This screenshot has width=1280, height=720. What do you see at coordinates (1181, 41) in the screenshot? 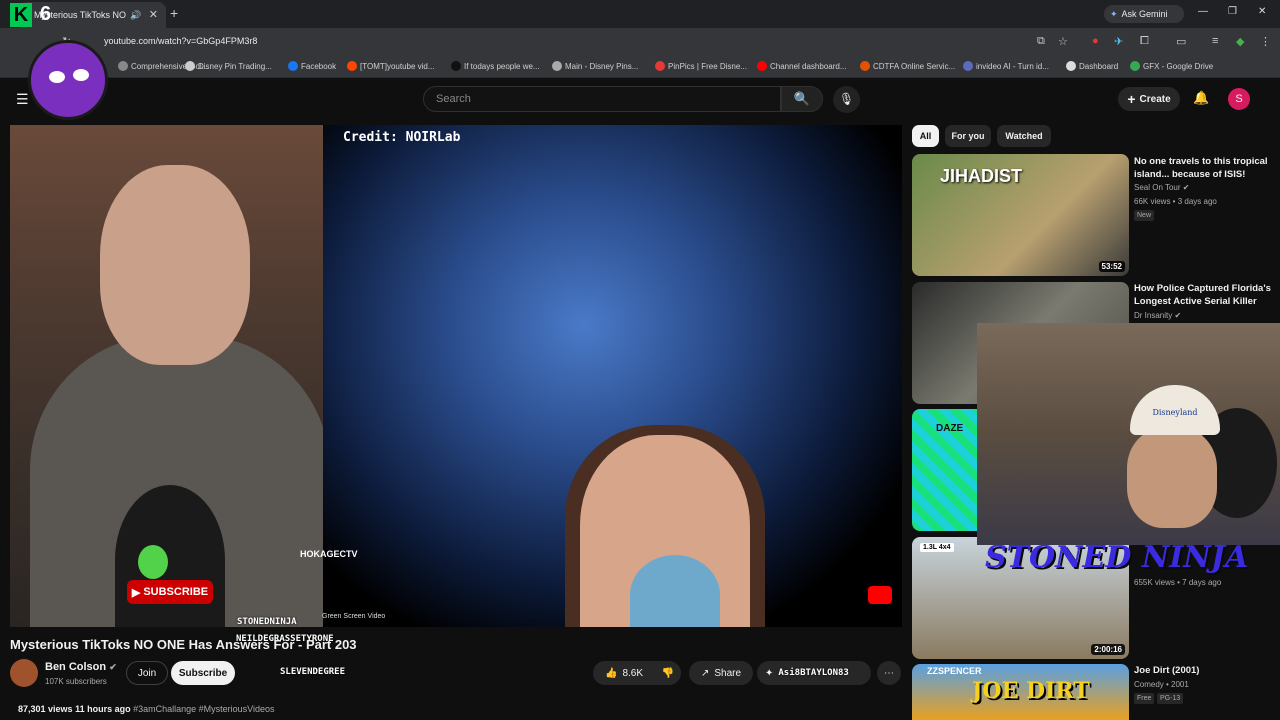
I see `sidepanel-icon: ▭` at bounding box center [1181, 41].